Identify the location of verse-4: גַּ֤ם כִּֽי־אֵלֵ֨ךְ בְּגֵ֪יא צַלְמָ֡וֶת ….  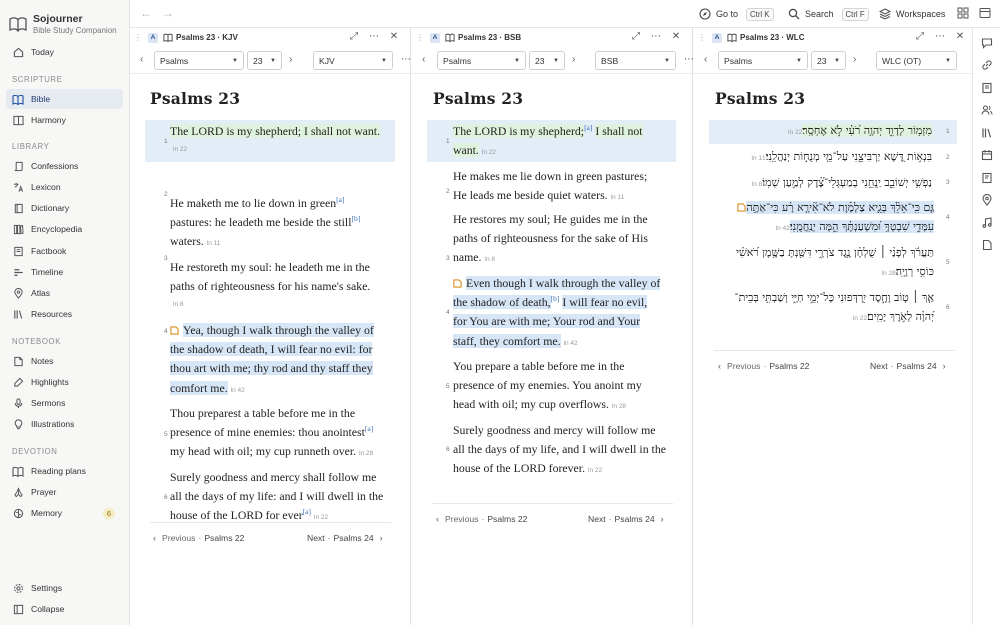
(829, 218).